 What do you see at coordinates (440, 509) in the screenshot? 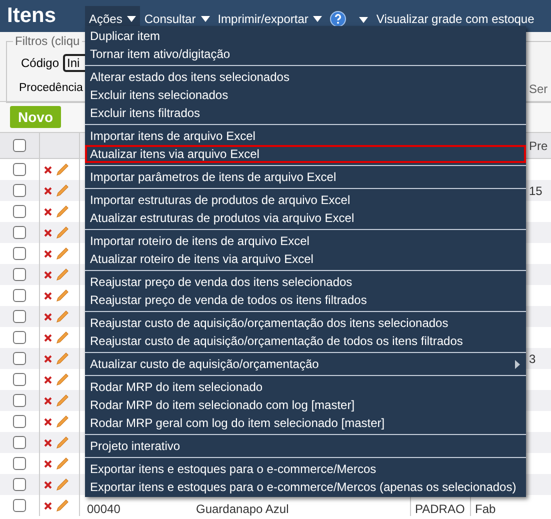
I see `table-cell: PADRAO` at bounding box center [440, 509].